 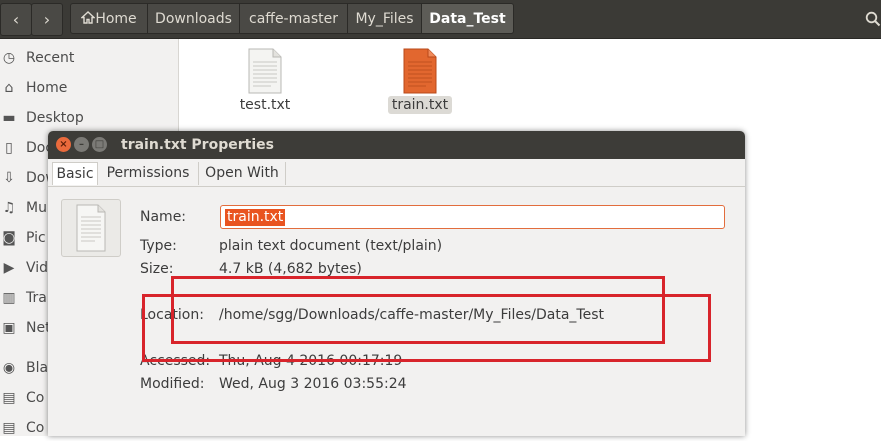 I want to click on tab-permissions: Permissions, so click(x=148, y=173).